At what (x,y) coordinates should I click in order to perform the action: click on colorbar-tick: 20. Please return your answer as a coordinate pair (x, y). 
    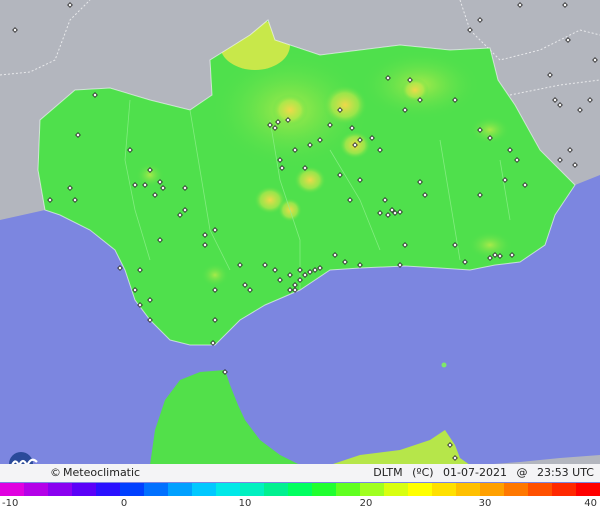
    Looking at the image, I should click on (366, 503).